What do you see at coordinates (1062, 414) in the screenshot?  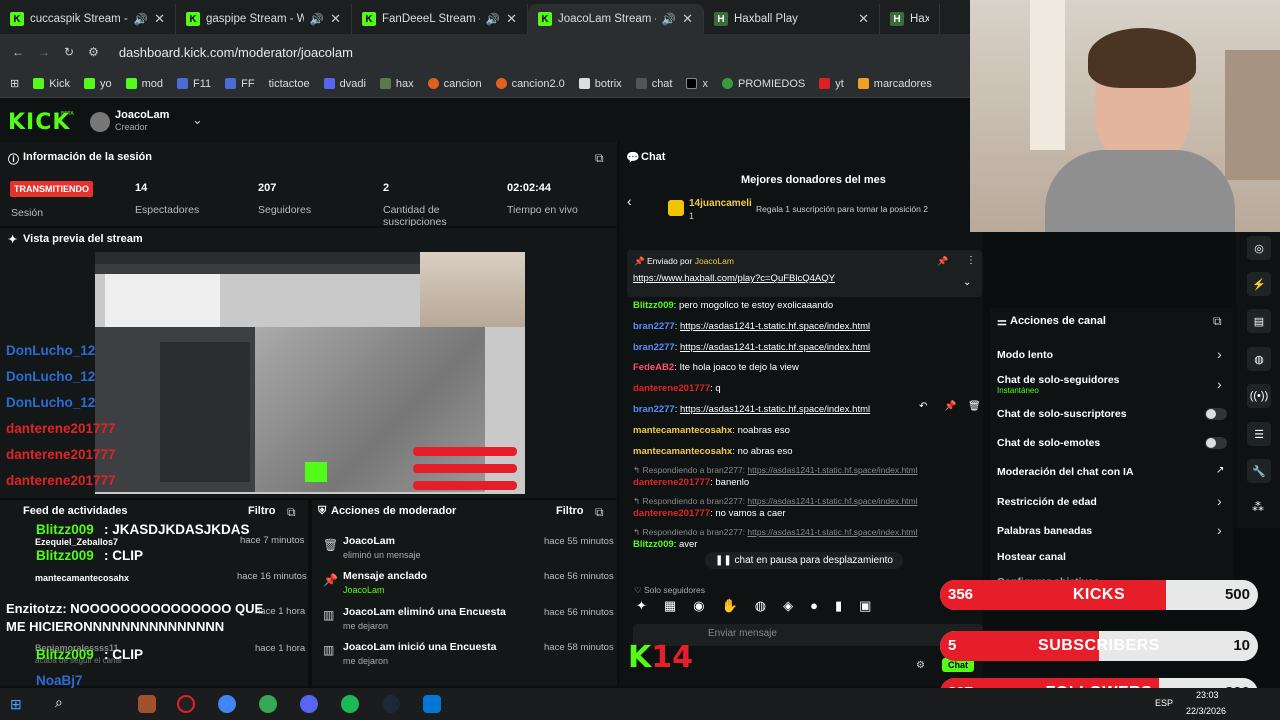 I see `action-subs-only: Chat de solo-suscriptores` at bounding box center [1062, 414].